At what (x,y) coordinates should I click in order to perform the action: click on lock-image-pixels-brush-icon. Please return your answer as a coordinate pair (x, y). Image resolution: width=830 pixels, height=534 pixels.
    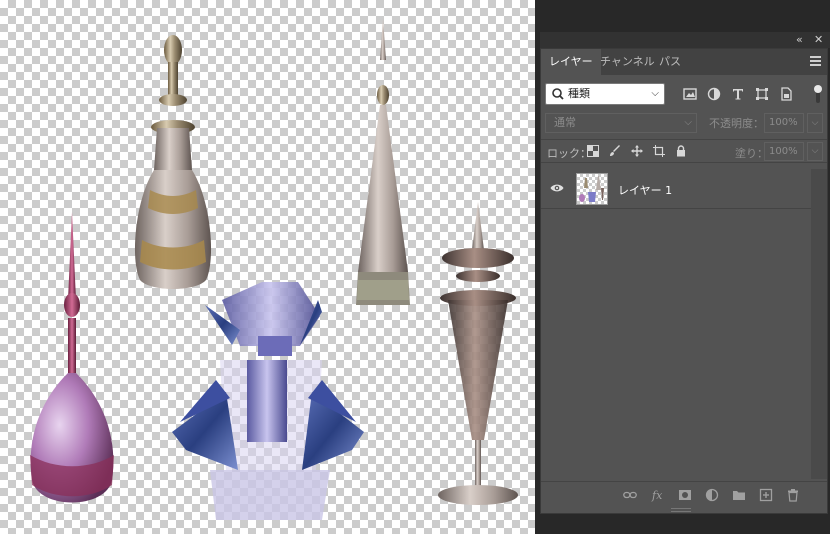
    Looking at the image, I should click on (615, 151).